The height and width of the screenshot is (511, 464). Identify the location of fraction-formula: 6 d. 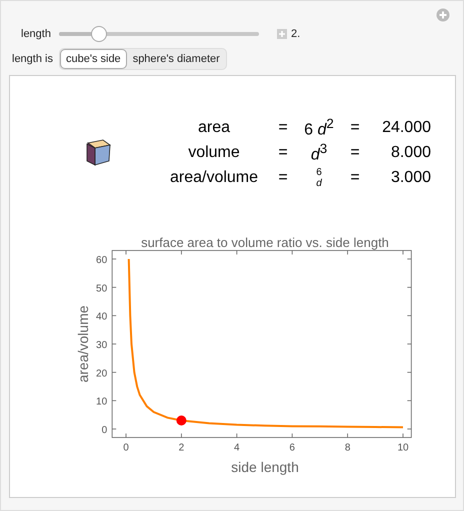
(319, 177).